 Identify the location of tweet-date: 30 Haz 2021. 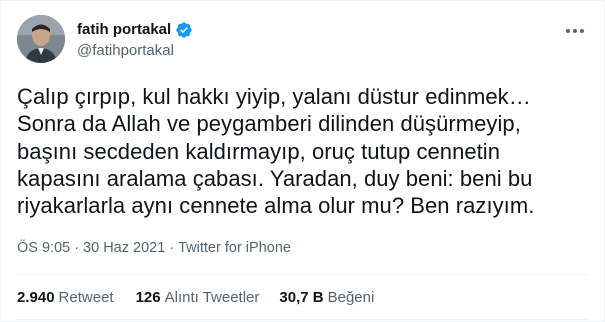
(124, 248).